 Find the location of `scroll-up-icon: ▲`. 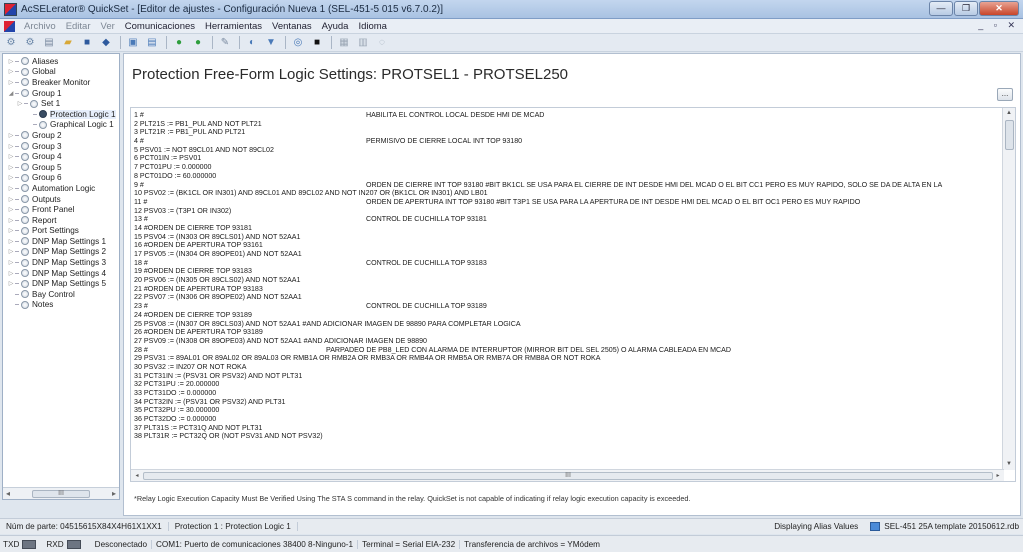

scroll-up-icon: ▲ is located at coordinates (1009, 113).